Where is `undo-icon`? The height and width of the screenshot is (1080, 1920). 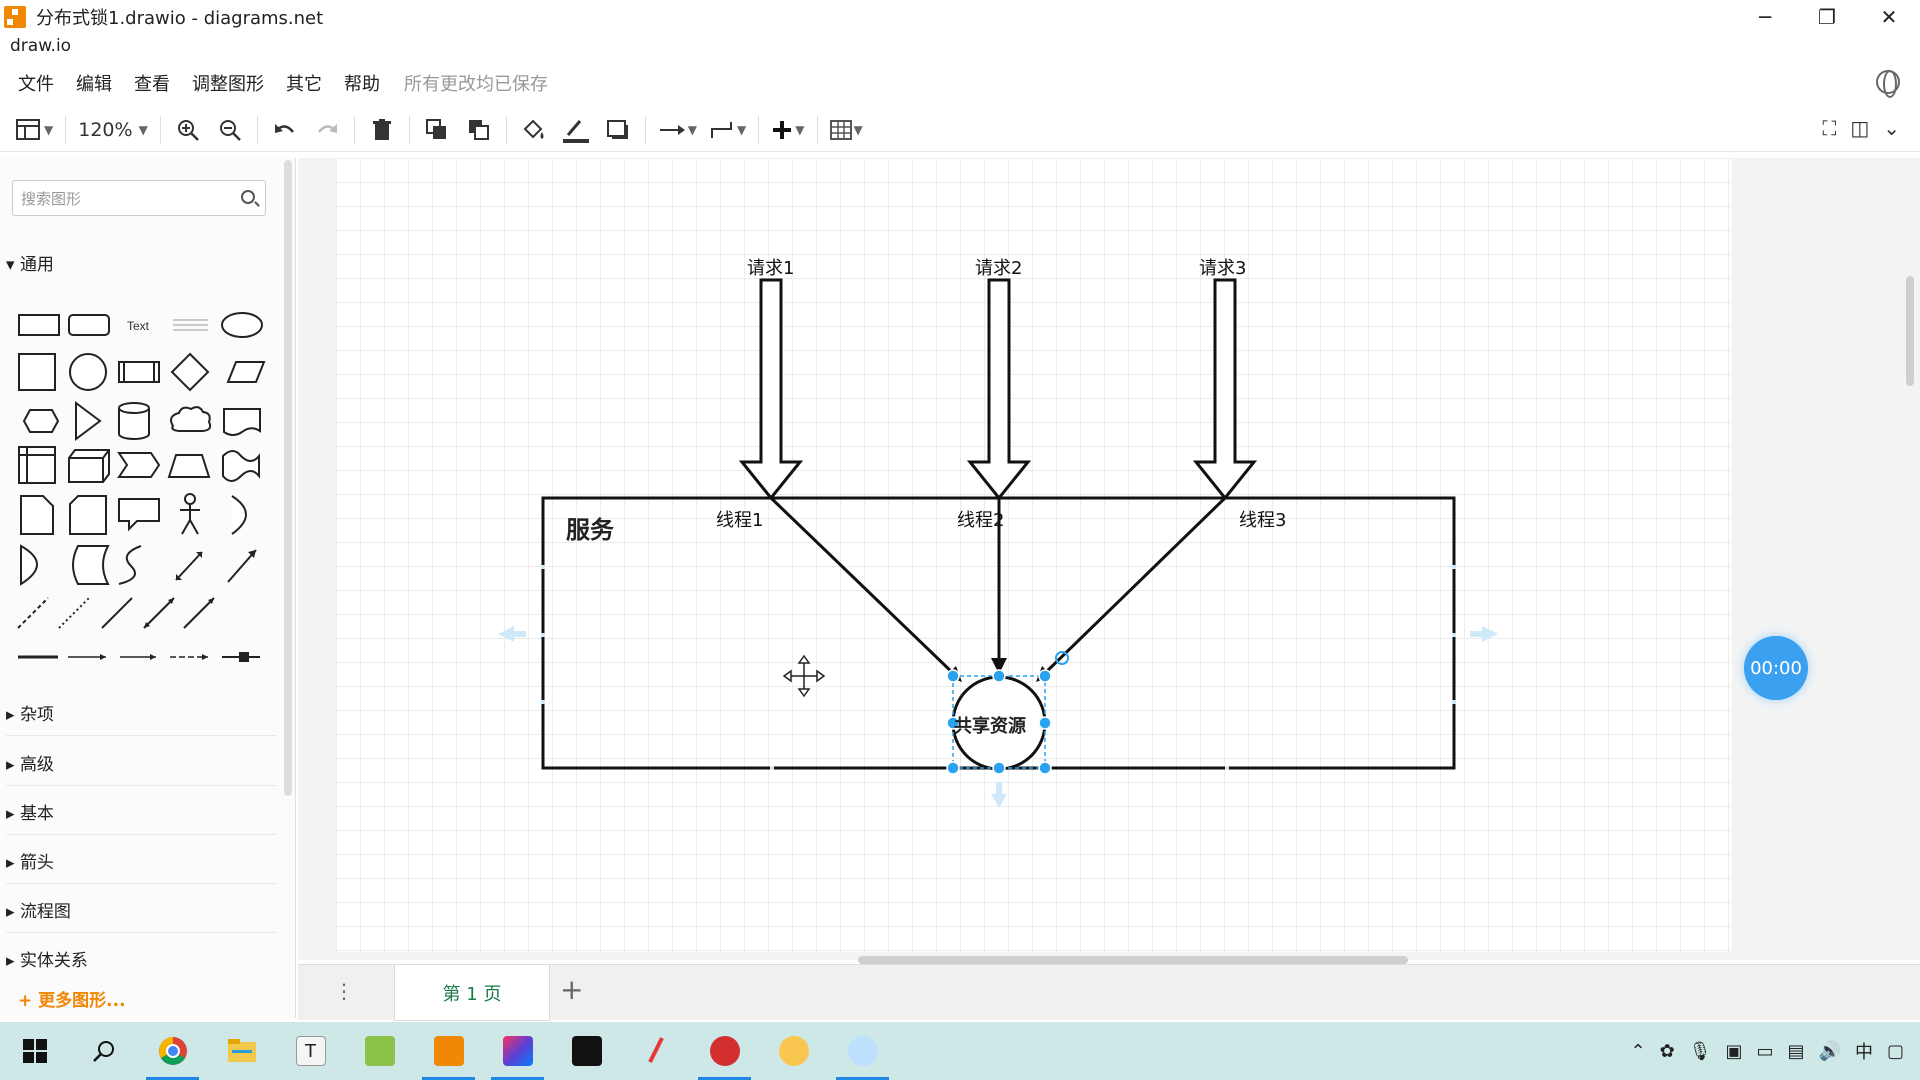
undo-icon is located at coordinates (285, 130).